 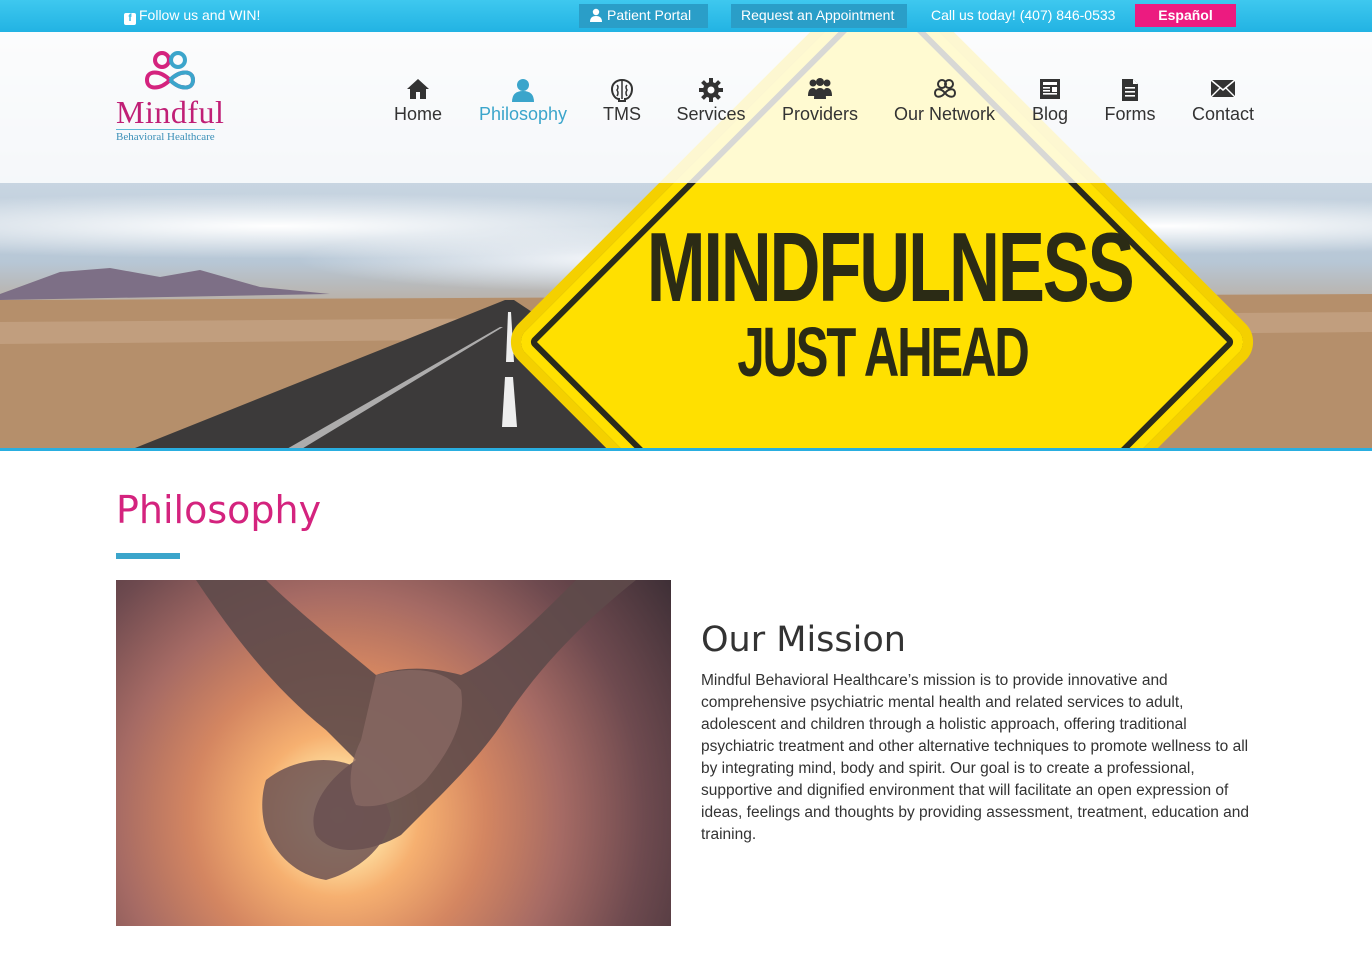 I want to click on nav-home: Home, so click(x=418, y=101).